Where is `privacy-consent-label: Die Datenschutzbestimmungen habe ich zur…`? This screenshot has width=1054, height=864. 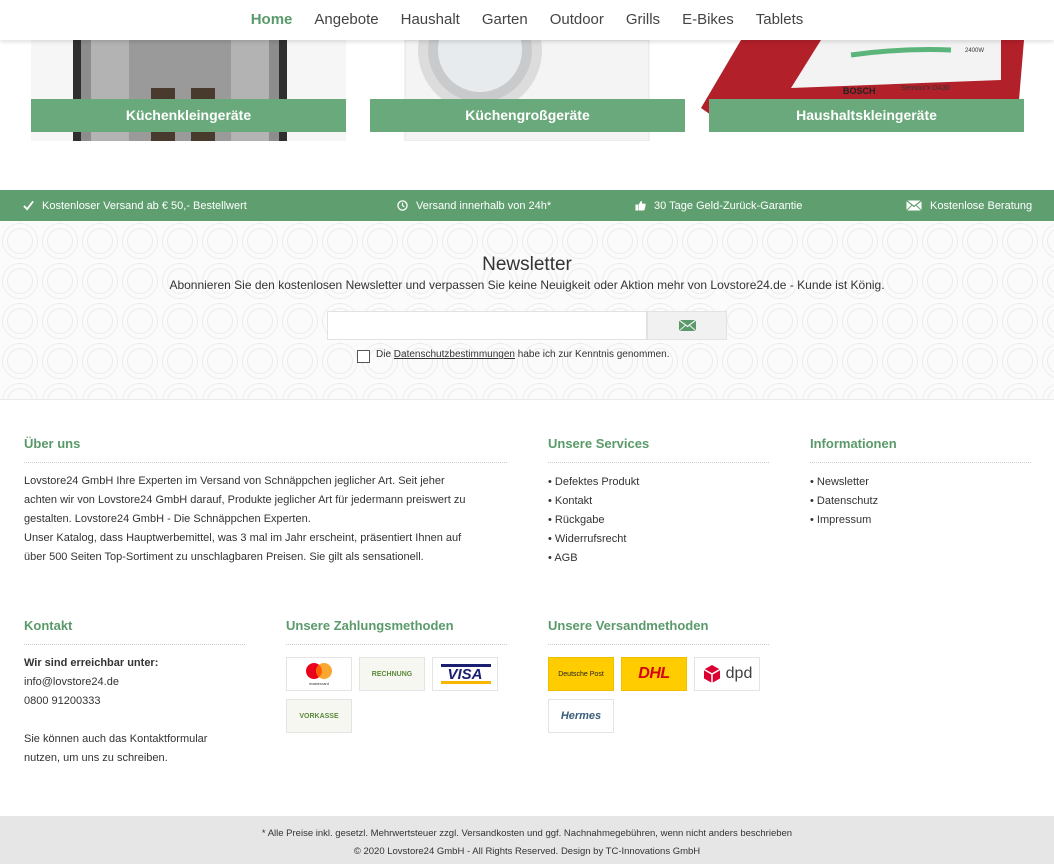
privacy-consent-label: Die Datenschutzbestimmungen habe ich zur… is located at coordinates (523, 354).